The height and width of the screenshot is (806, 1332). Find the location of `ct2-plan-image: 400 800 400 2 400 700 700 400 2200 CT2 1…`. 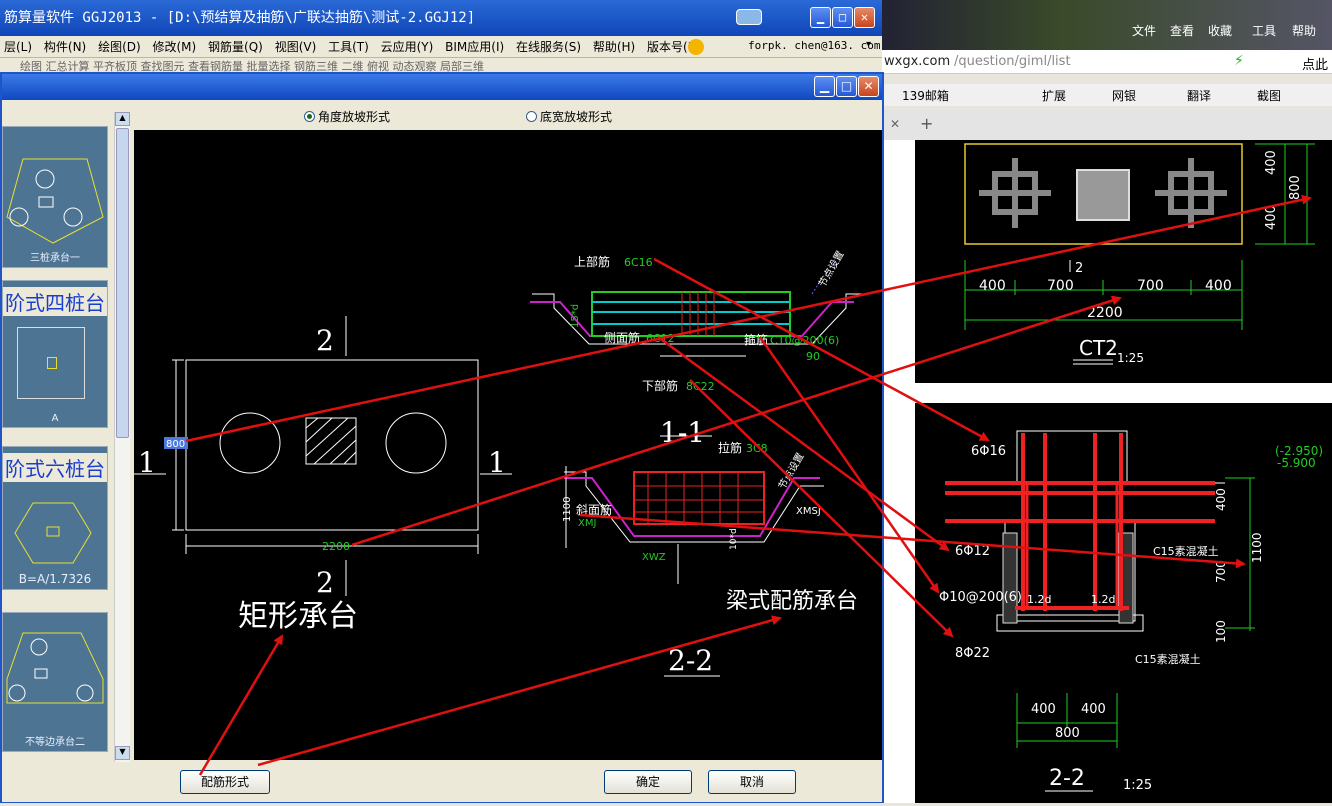

ct2-plan-image: 400 800 400 2 400 700 700 400 2200 CT2 1… is located at coordinates (1123, 261).